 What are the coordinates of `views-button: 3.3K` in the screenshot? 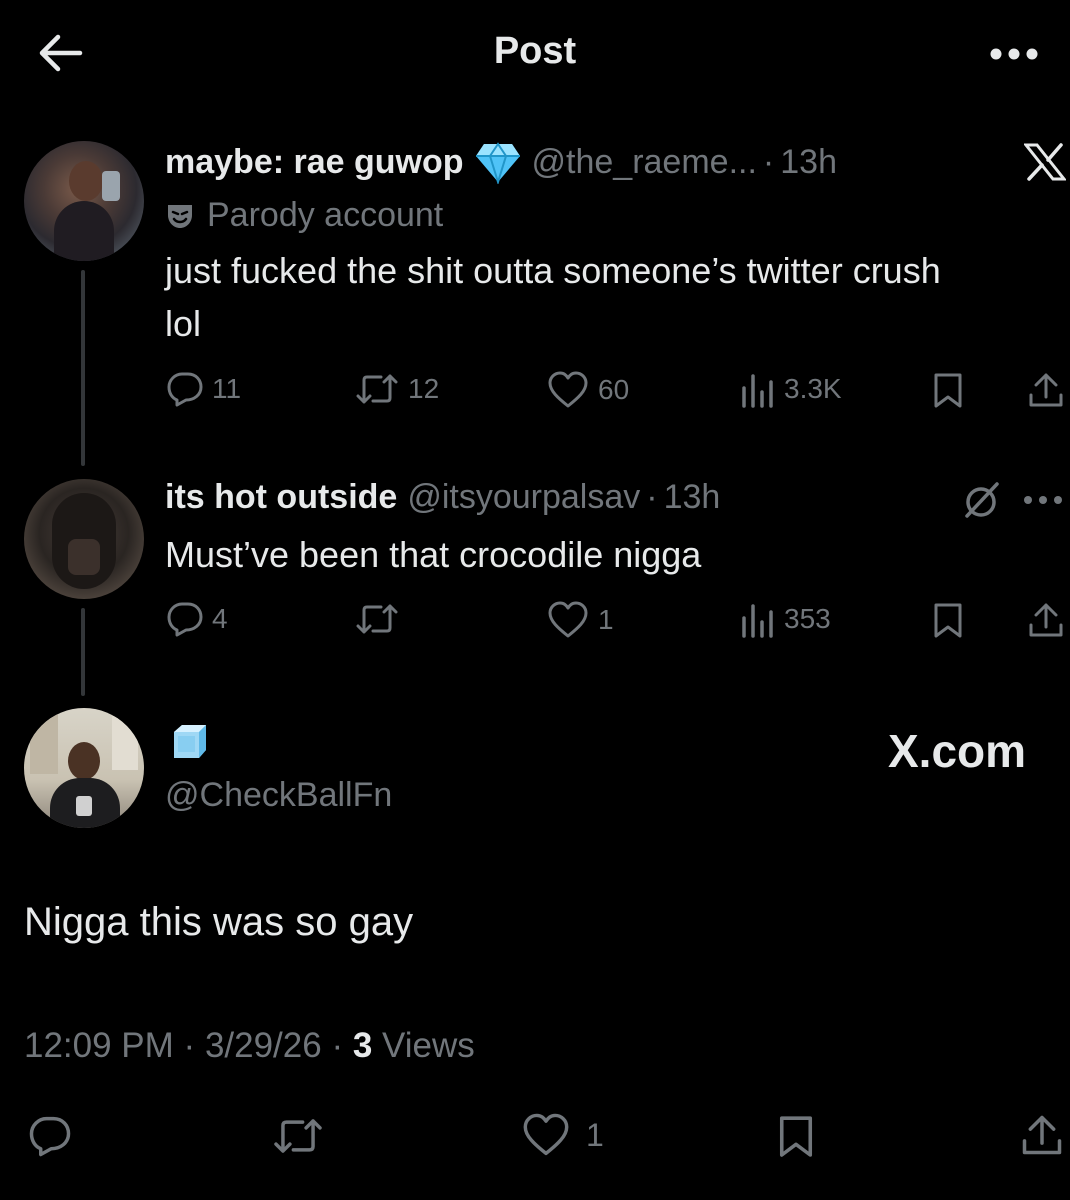 It's located at (791, 389).